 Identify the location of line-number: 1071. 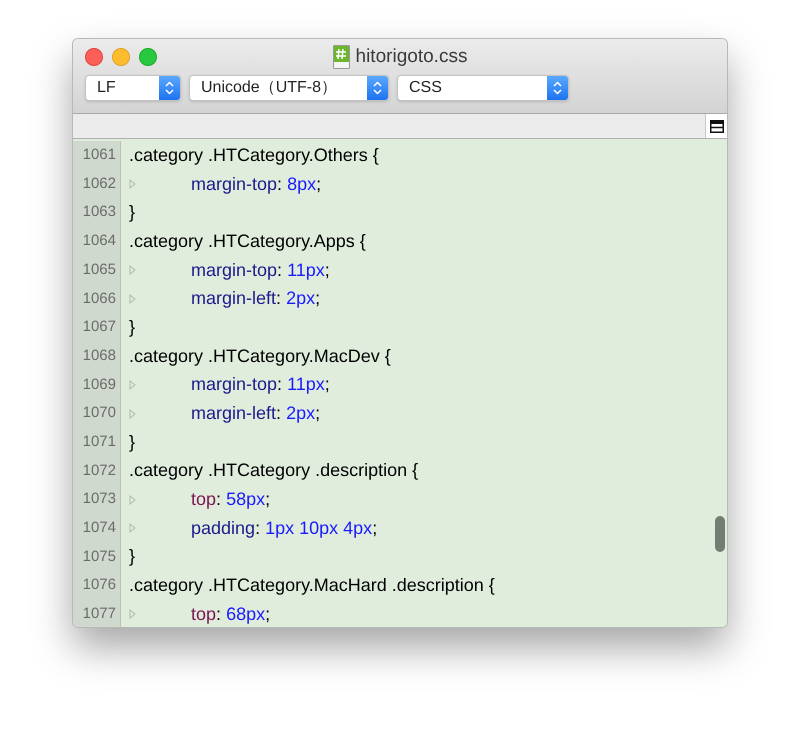
(99, 442).